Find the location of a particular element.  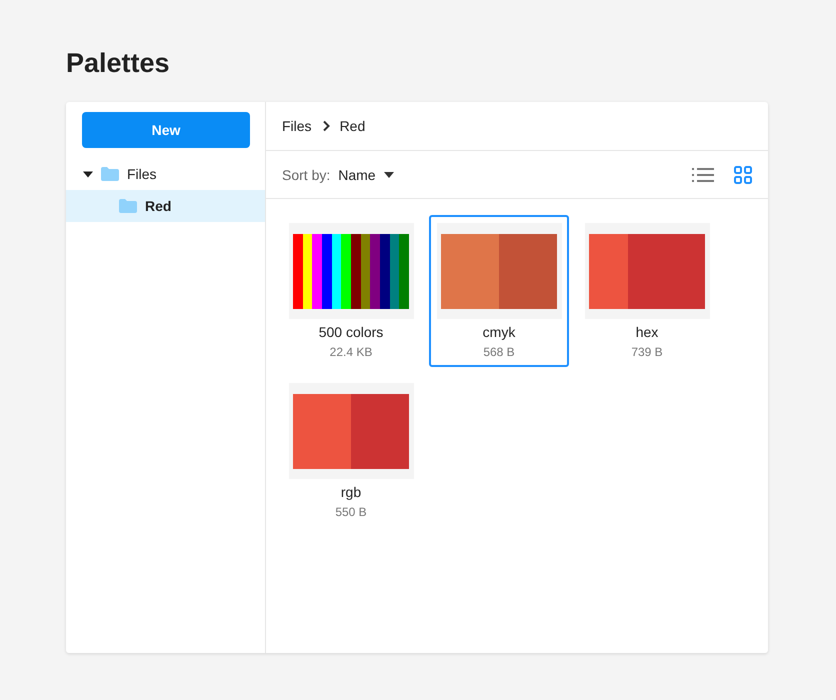

sort-dropdown: Name is located at coordinates (366, 174).